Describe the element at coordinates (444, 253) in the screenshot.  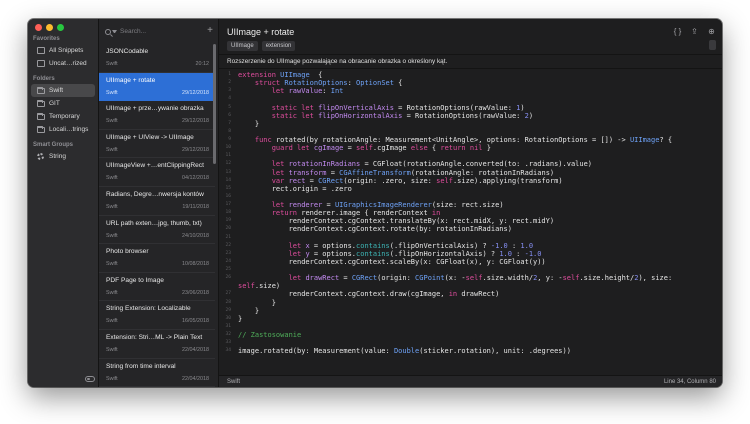
I see `code-token: (.flipOnHorizontalAxis) ?` at that location.